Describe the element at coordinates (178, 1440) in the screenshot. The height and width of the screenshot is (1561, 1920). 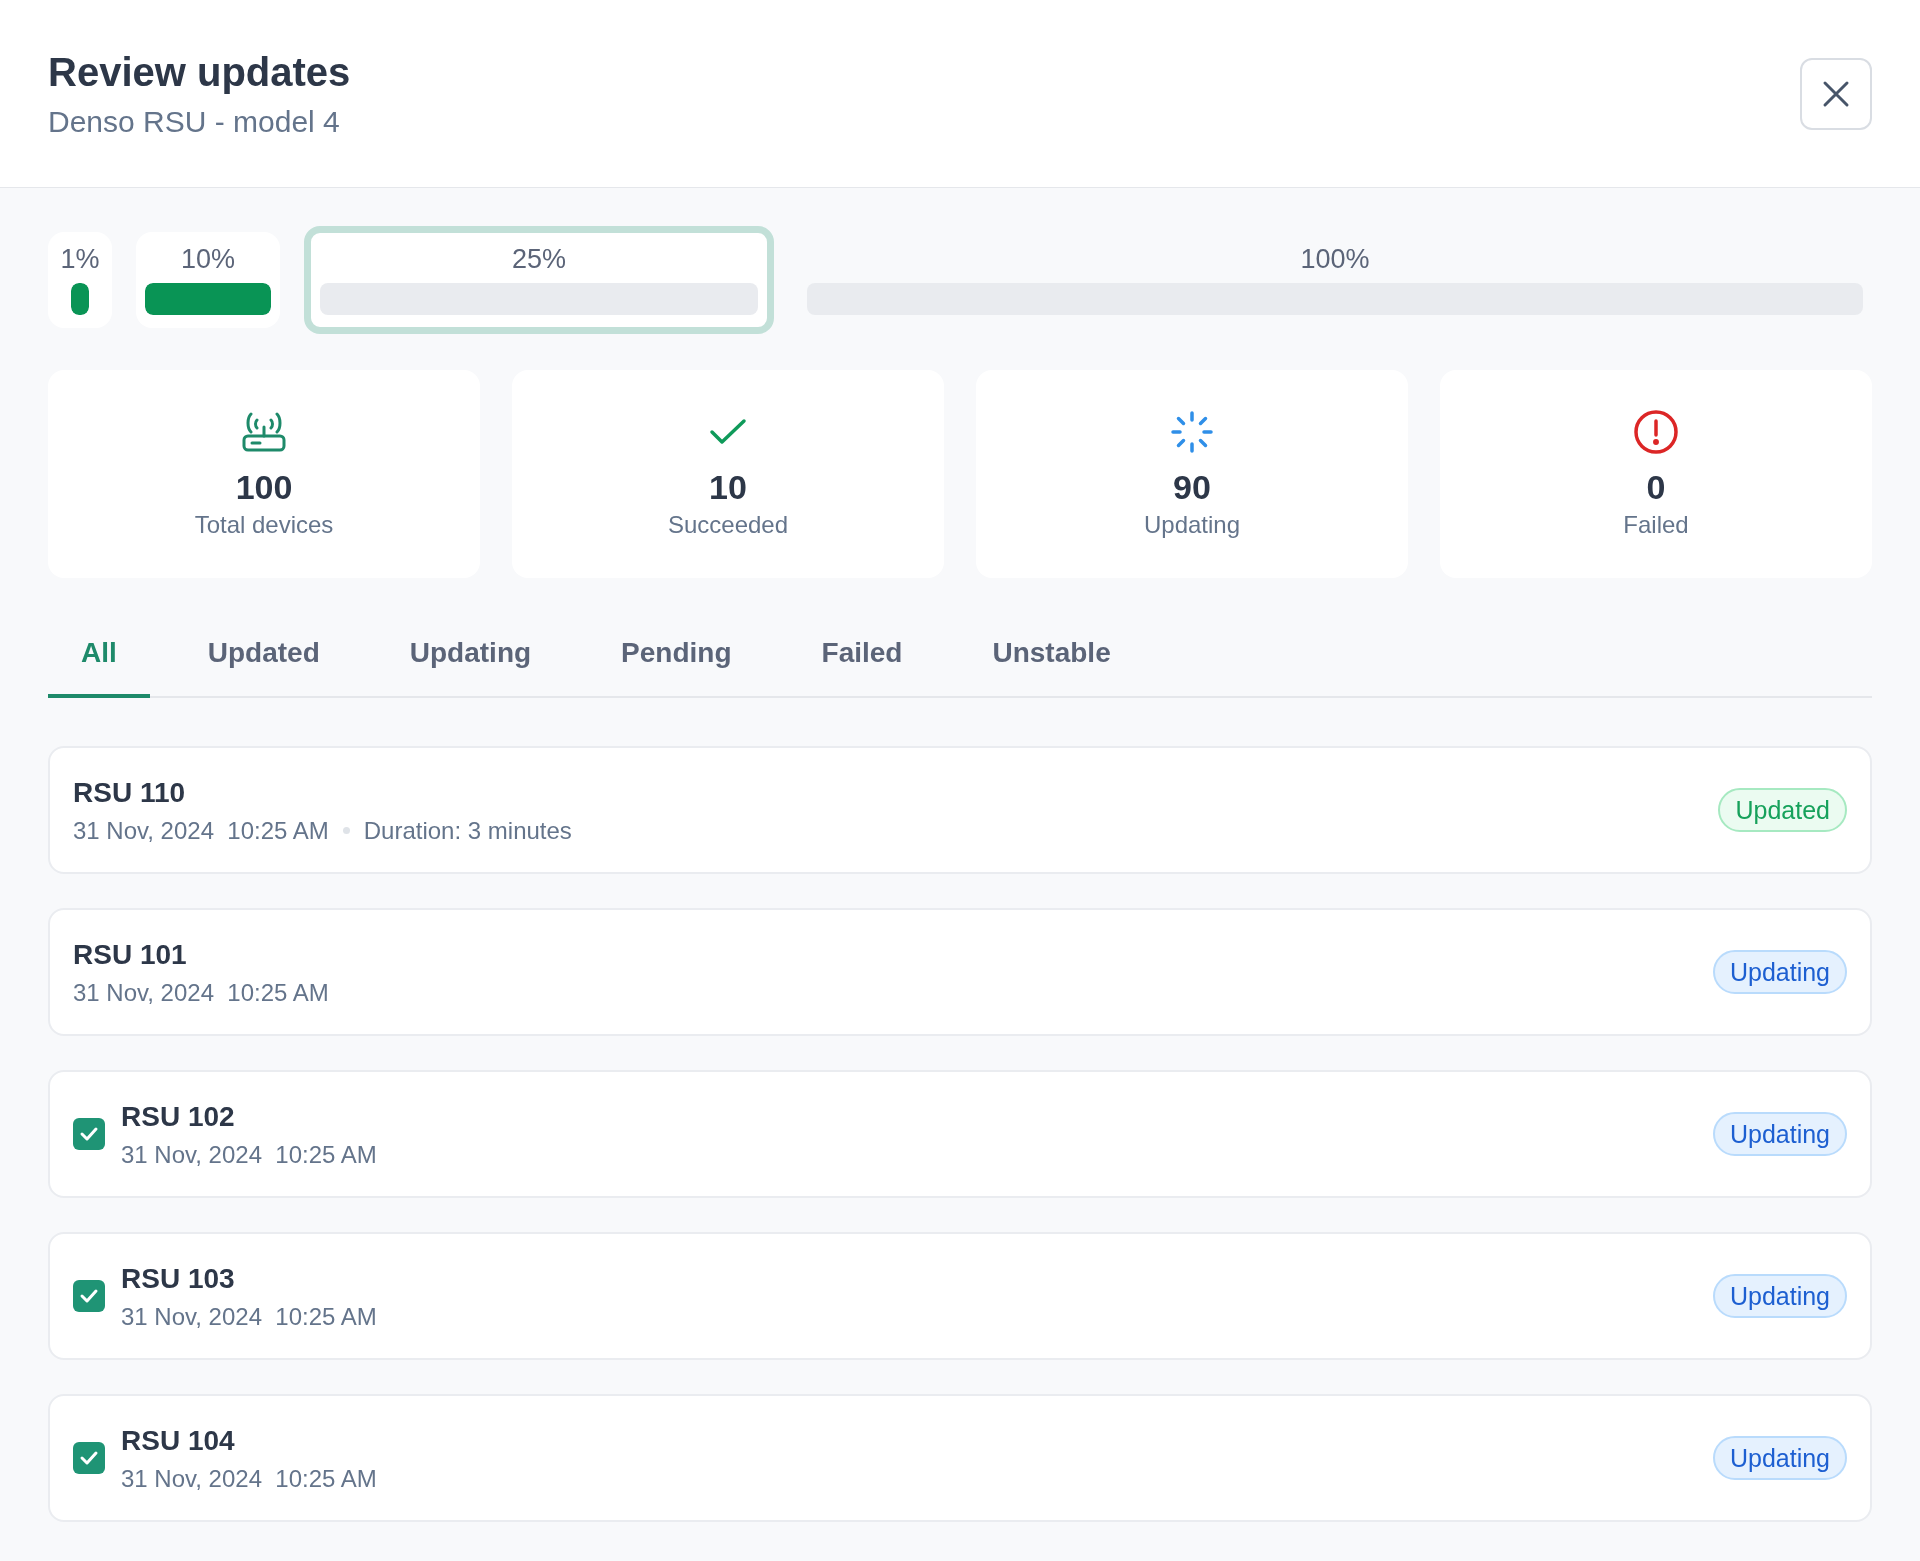
I see `device-name: RSU 104` at that location.